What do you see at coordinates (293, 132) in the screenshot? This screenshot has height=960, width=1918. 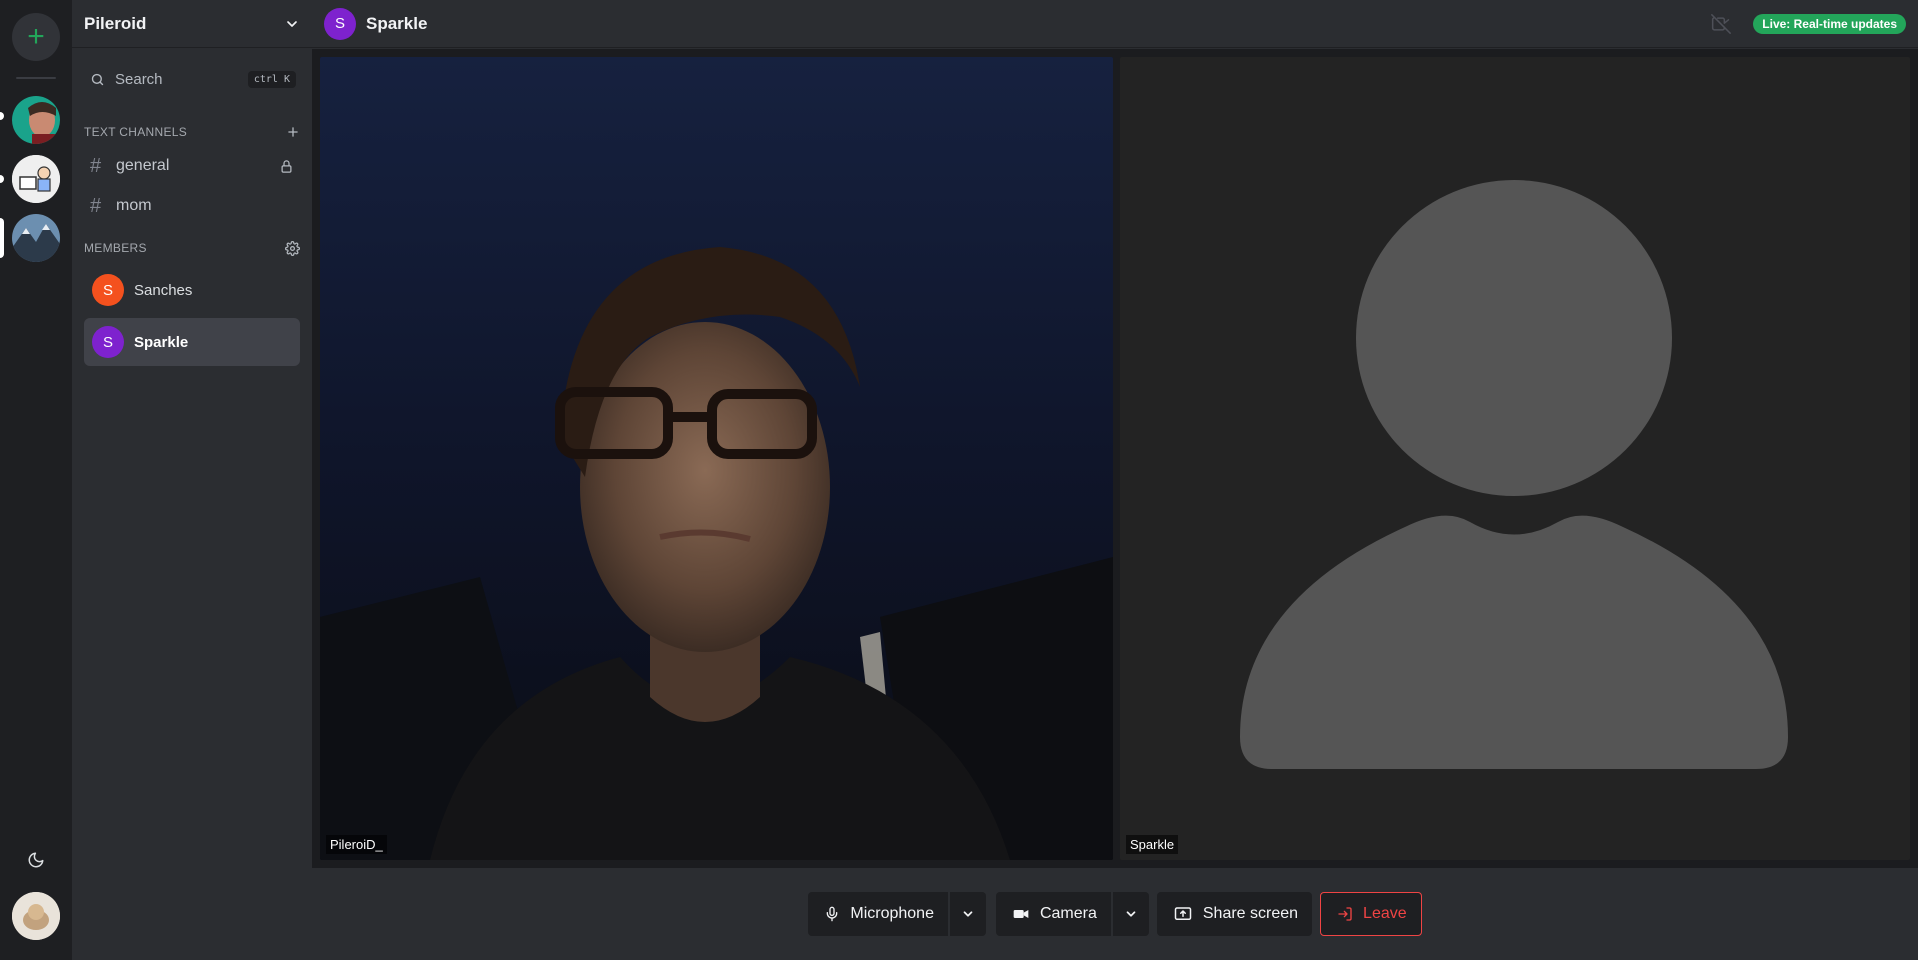 I see `add-channel-icon` at bounding box center [293, 132].